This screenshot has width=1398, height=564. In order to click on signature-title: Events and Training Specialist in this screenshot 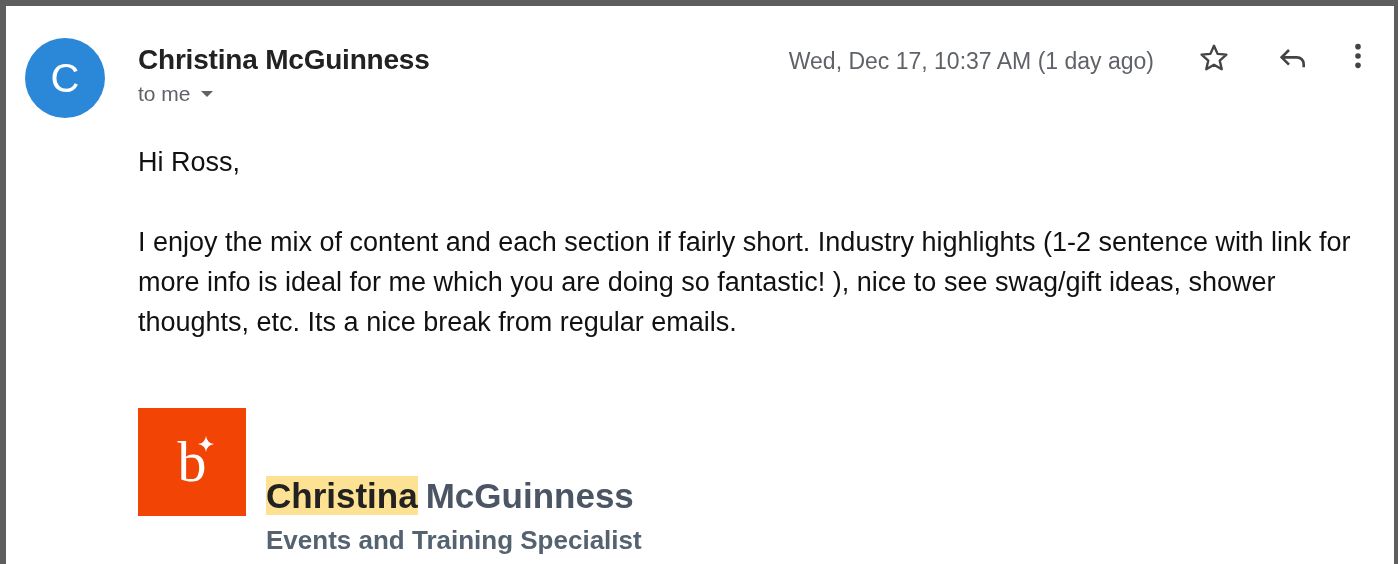, I will do `click(454, 540)`.